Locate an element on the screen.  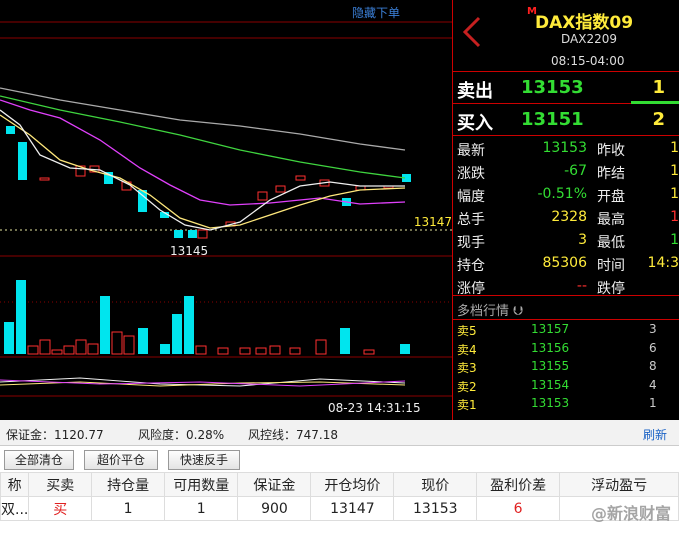
low-marker-label: 13145 is located at coordinates (189, 251).